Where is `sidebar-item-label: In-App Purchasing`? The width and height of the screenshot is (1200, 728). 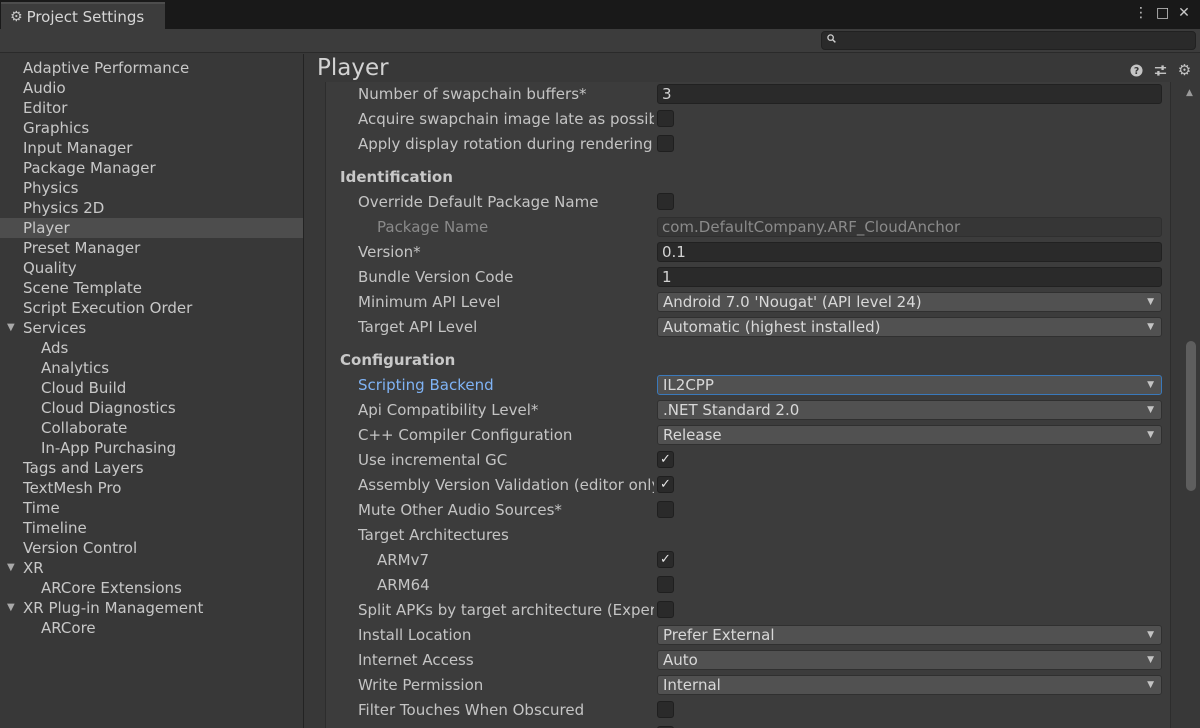 sidebar-item-label: In-App Purchasing is located at coordinates (109, 448).